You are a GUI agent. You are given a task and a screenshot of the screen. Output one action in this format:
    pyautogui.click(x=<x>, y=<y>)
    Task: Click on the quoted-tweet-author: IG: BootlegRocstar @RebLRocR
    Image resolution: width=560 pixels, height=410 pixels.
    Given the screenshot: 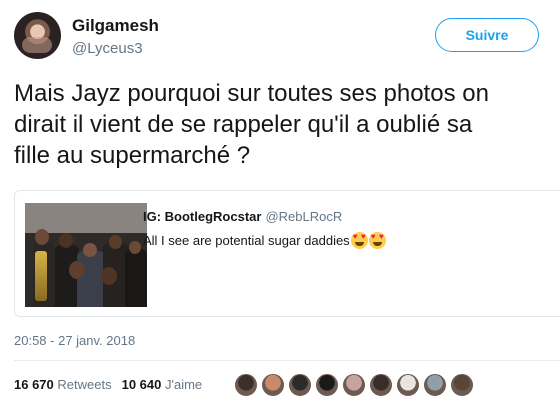 What is the action you would take?
    pyautogui.click(x=242, y=216)
    